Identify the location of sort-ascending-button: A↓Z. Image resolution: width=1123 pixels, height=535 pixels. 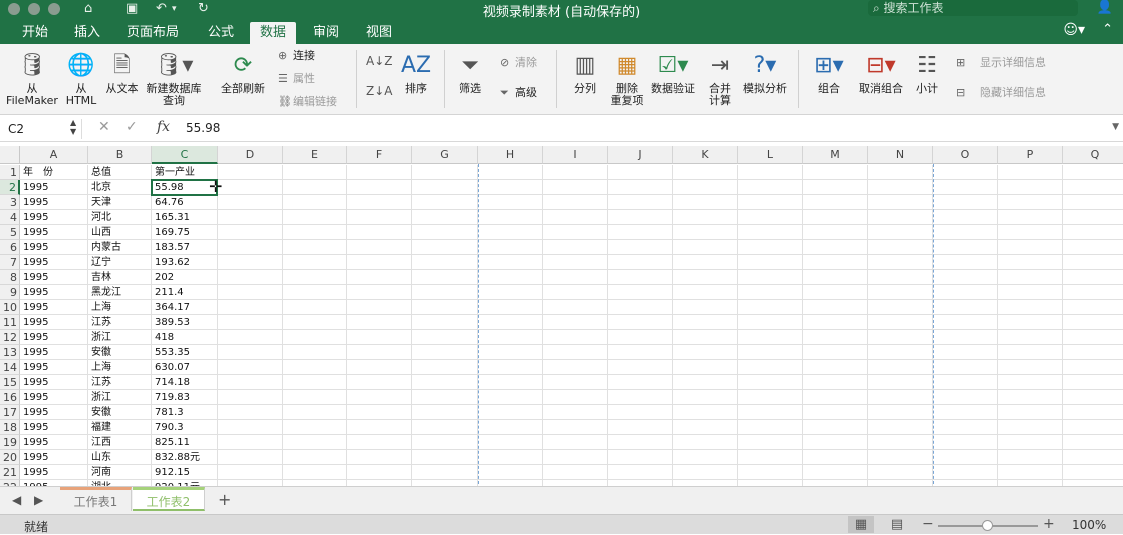
(379, 62).